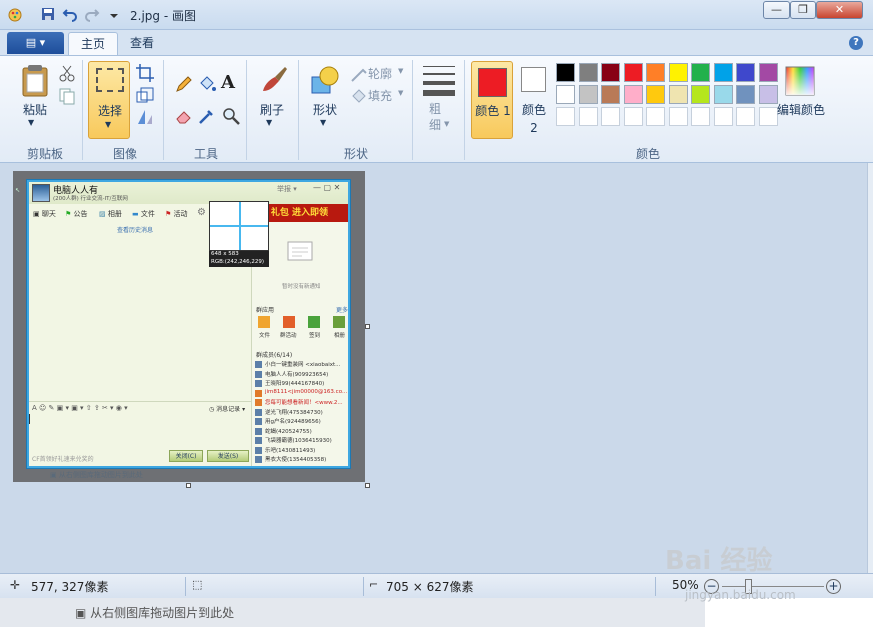 This screenshot has width=873, height=627. What do you see at coordinates (300, 431) in the screenshot?
I see `qq-member-row: 蛇蝎(420524755)` at bounding box center [300, 431].